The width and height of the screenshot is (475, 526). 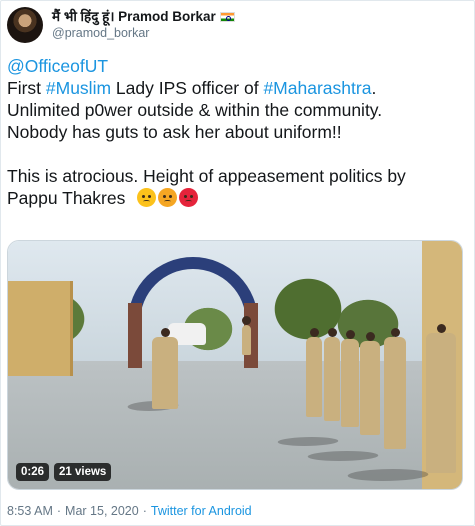 I want to click on display-name-text: मैं भी हिंदु हूं। Pramod Borkar, so click(x=134, y=16).